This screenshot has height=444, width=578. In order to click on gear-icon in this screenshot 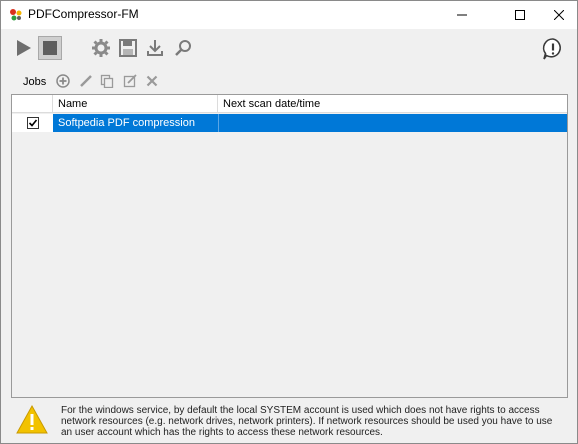, I will do `click(101, 48)`.